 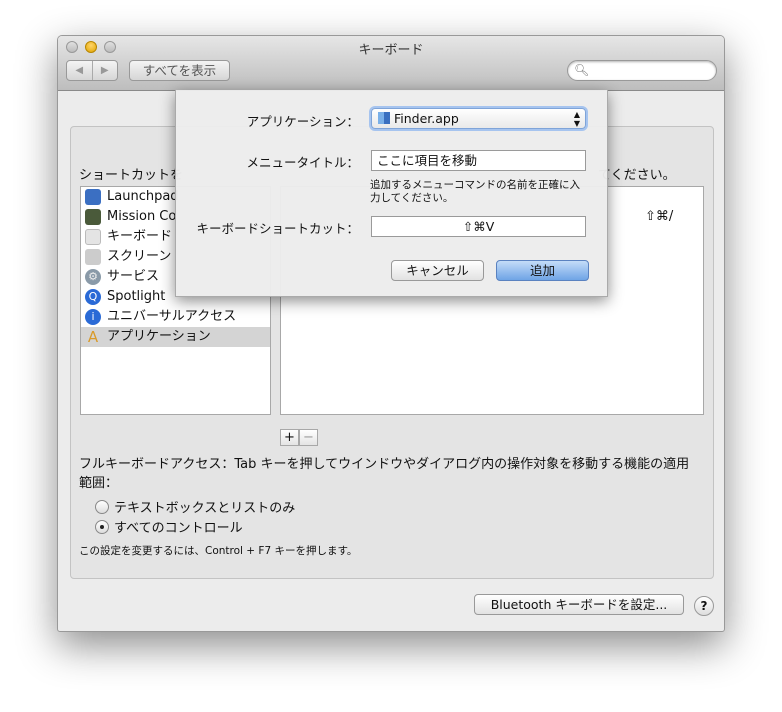 I want to click on radio-label: すべてのコントロール, so click(x=178, y=528).